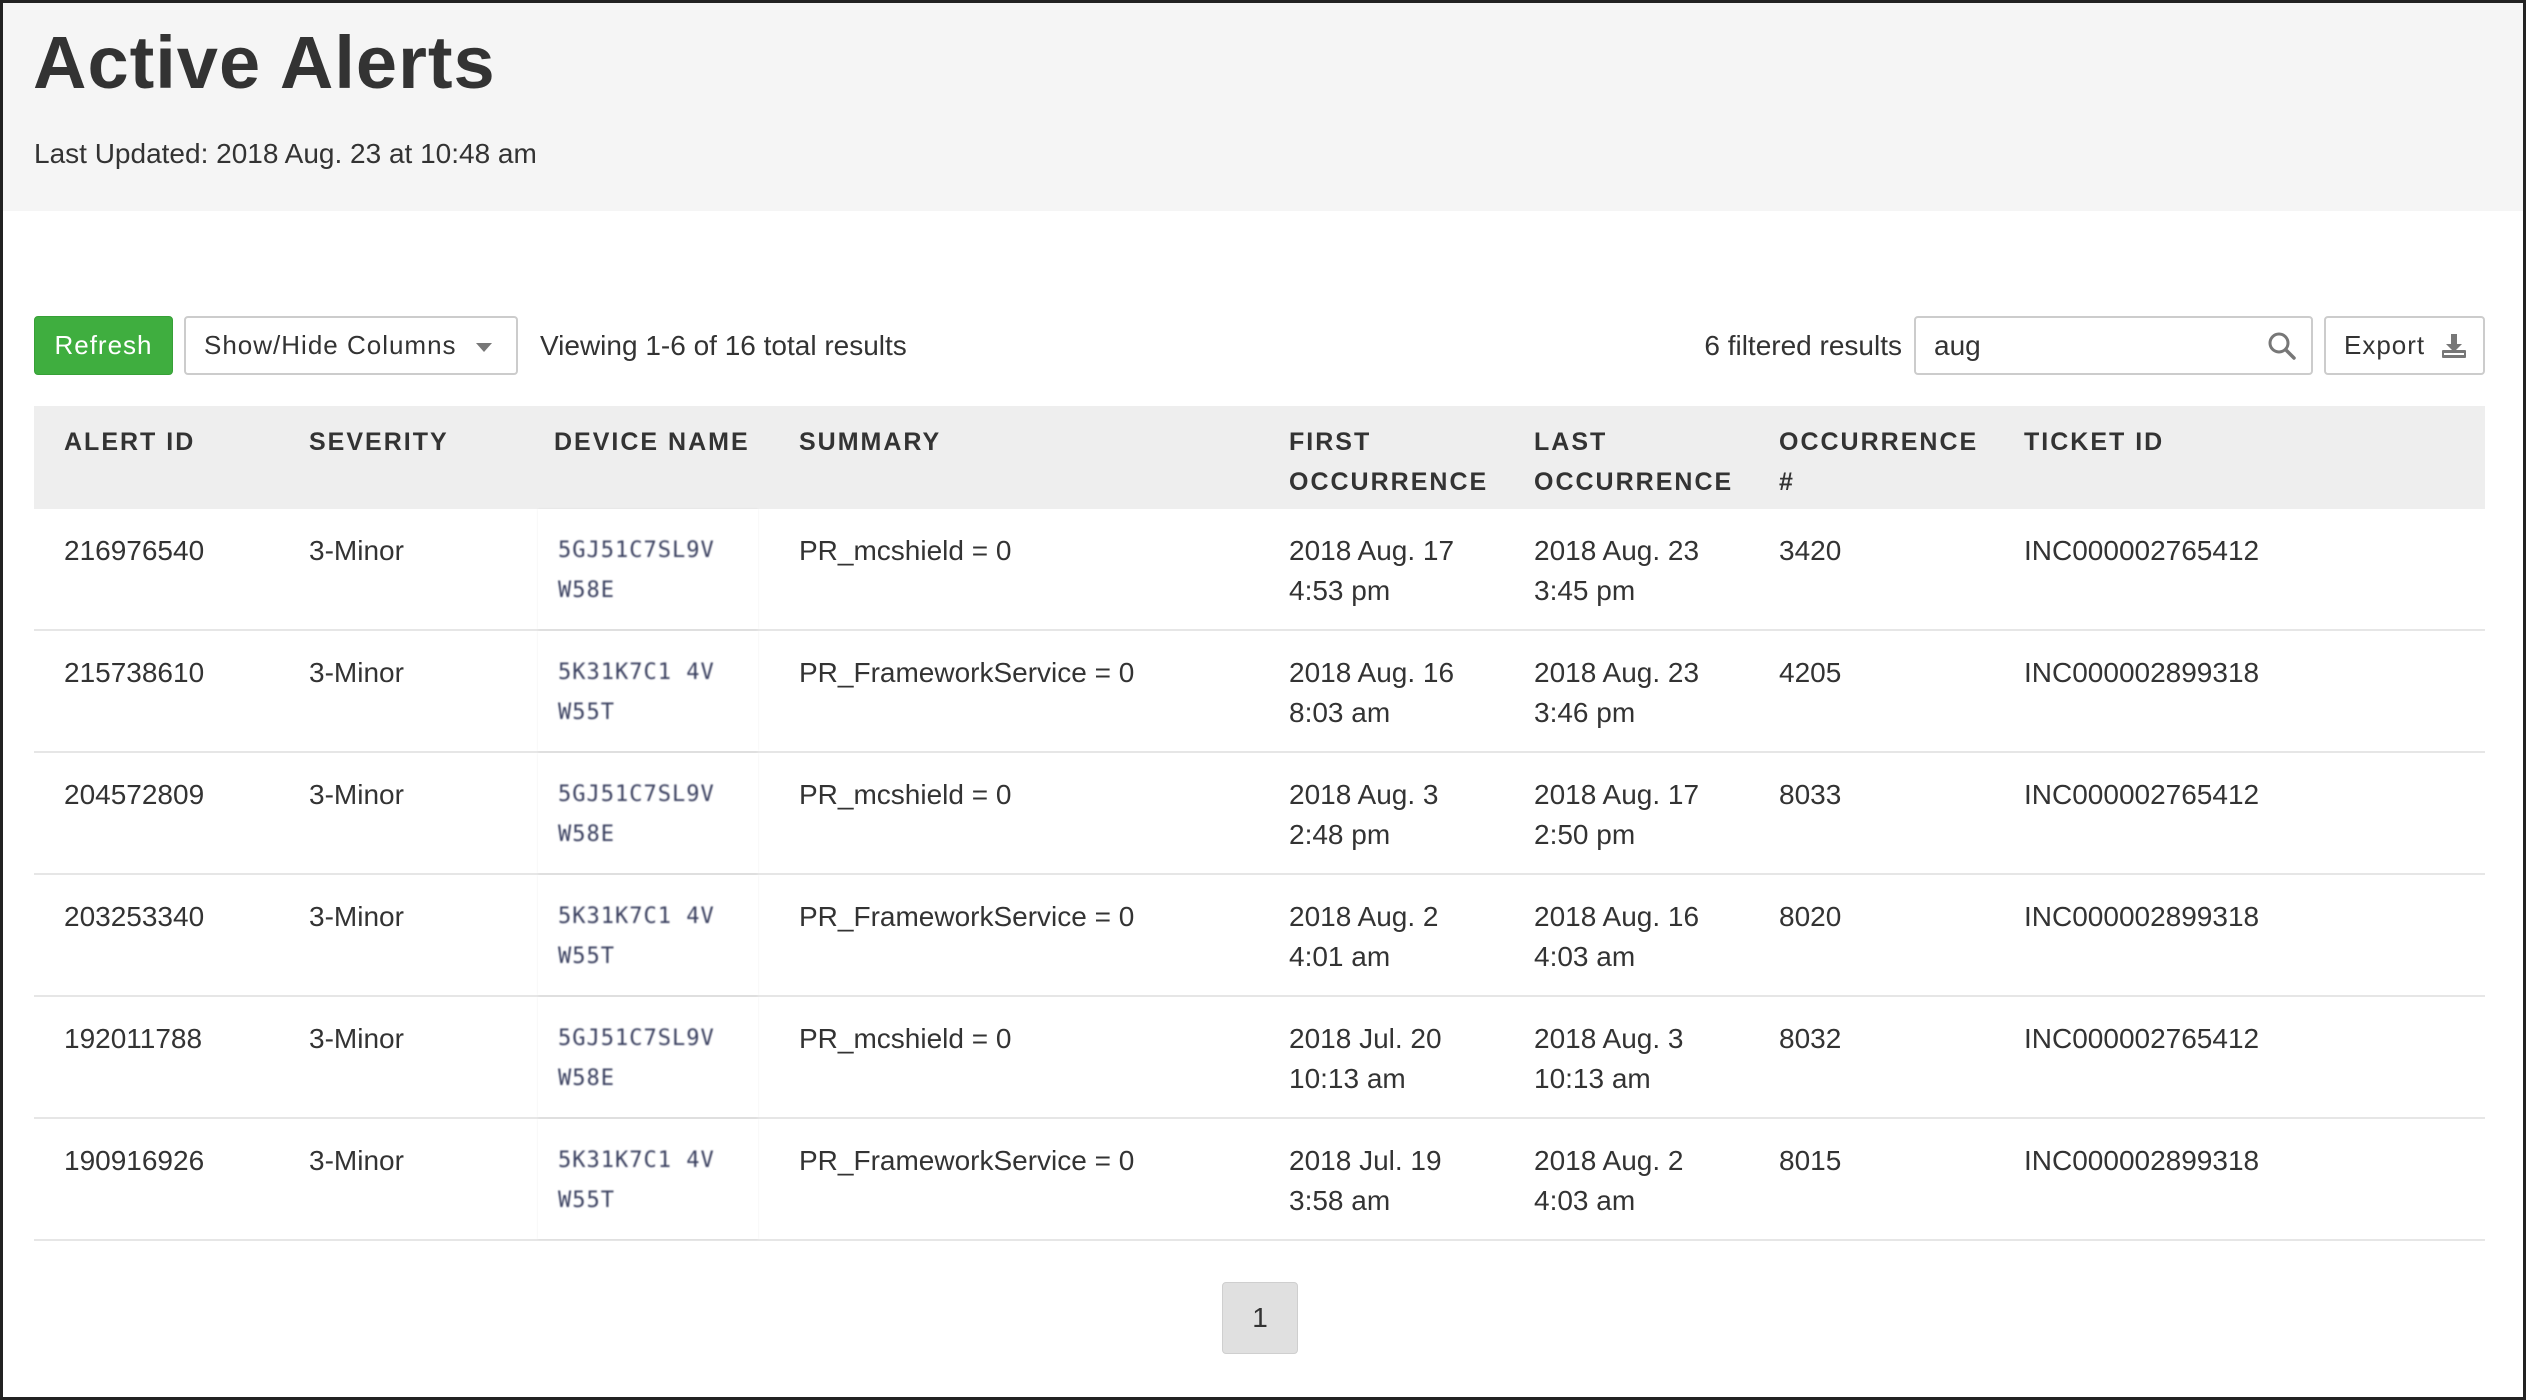 The height and width of the screenshot is (1400, 2526). Describe the element at coordinates (1803, 345) in the screenshot. I see `filtered-results-text: 6 filtered results` at that location.